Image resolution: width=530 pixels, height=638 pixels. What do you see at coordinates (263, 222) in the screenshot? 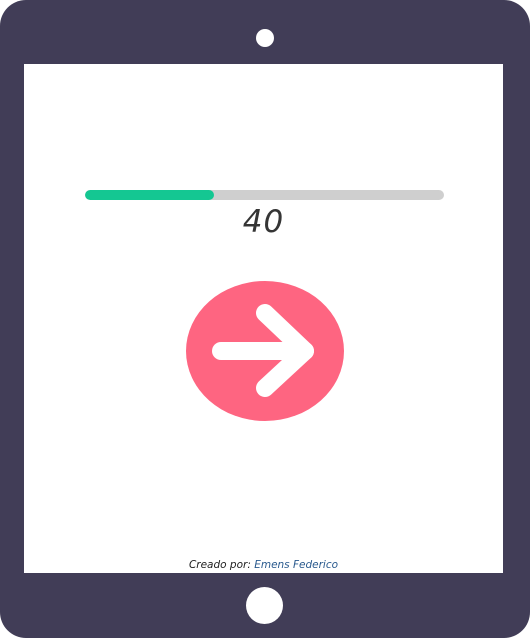
I see `counter-value: 40` at bounding box center [263, 222].